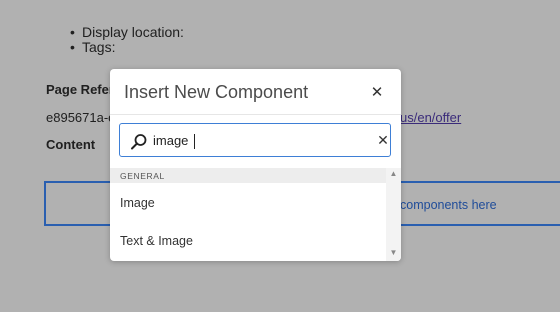  I want to click on component-item-image: Image, so click(248, 203).